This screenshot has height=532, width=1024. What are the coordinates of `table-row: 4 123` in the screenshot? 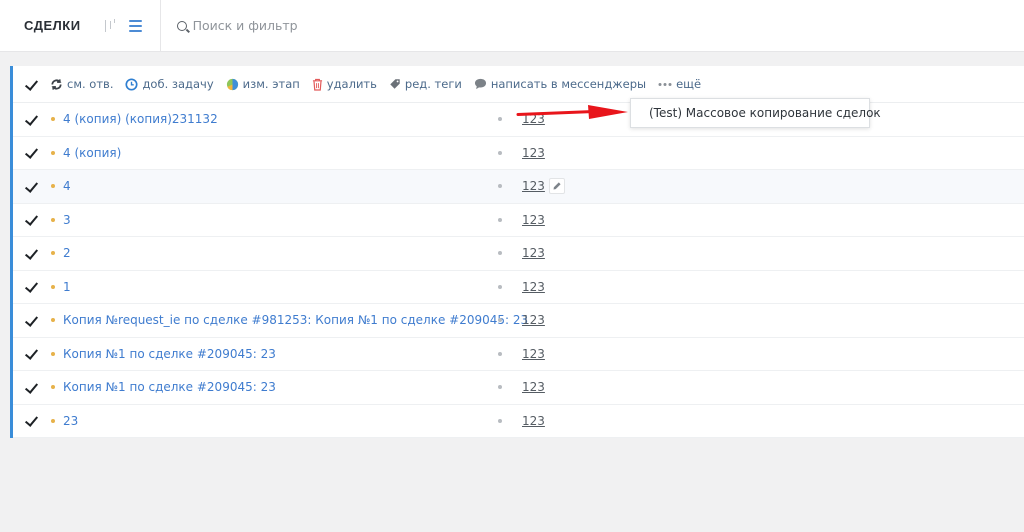 It's located at (518, 187).